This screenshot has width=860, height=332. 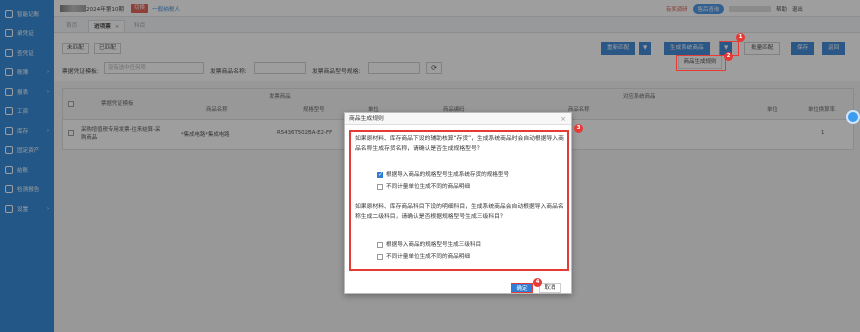 I want to click on highlight-box-menu, so click(x=701, y=63).